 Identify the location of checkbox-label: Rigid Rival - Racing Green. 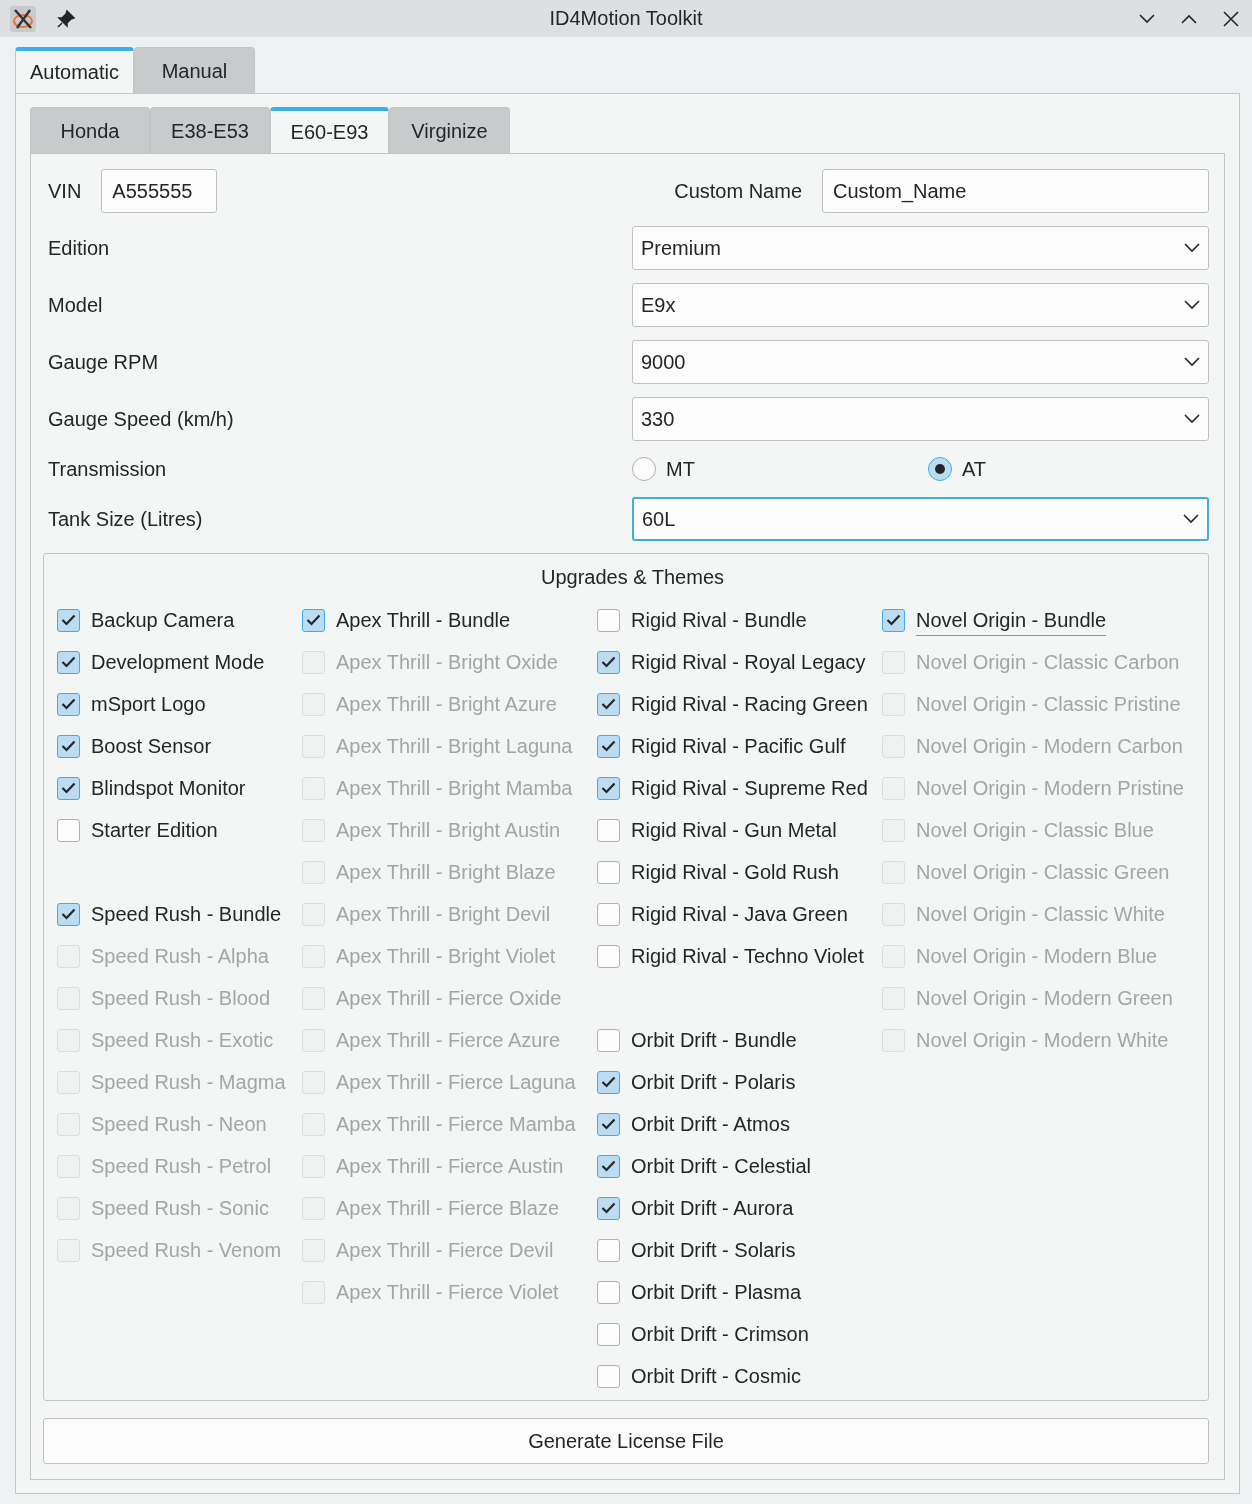
(749, 704).